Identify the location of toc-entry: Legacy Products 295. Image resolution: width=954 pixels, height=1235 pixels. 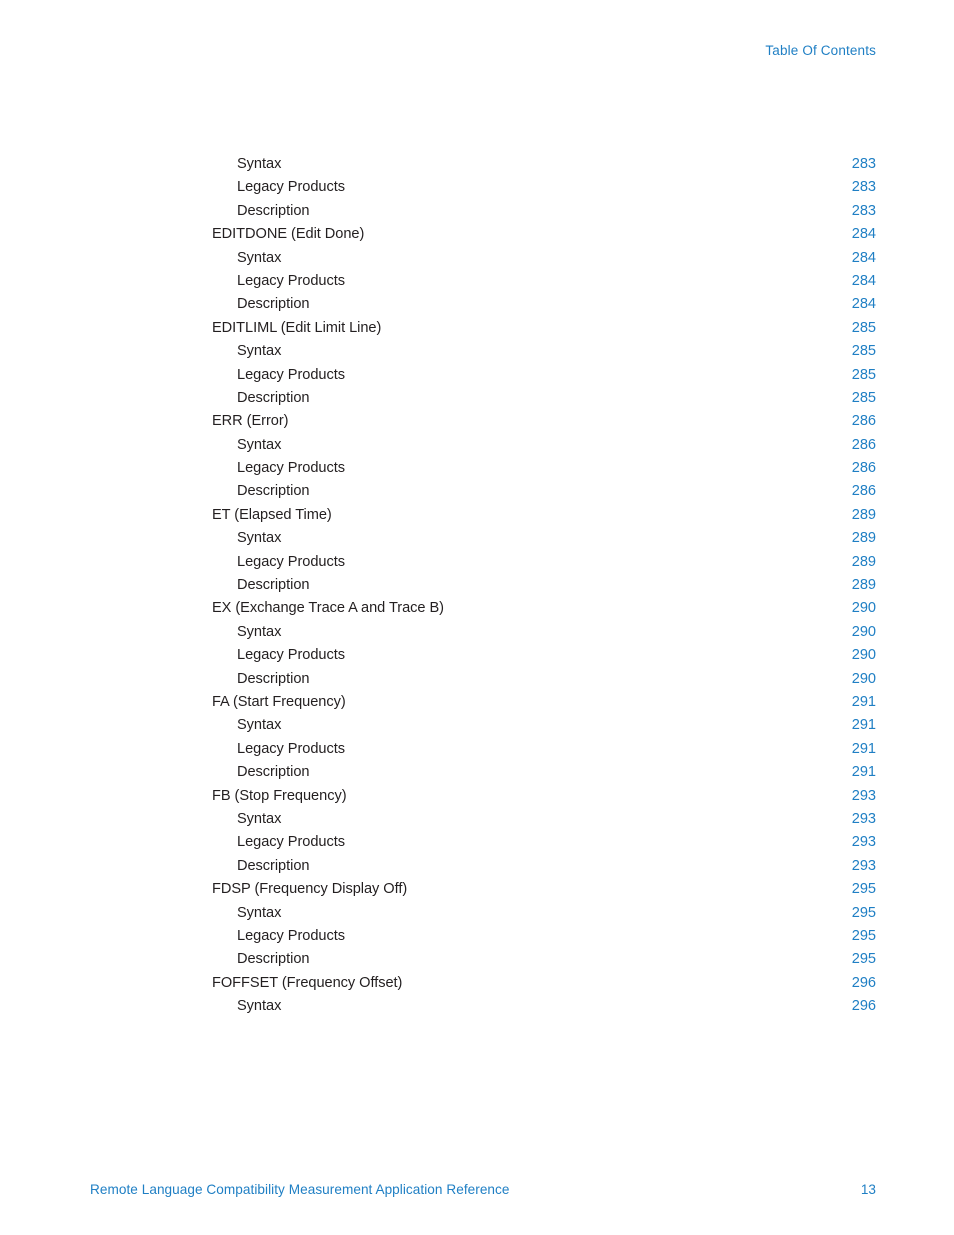
(544, 936).